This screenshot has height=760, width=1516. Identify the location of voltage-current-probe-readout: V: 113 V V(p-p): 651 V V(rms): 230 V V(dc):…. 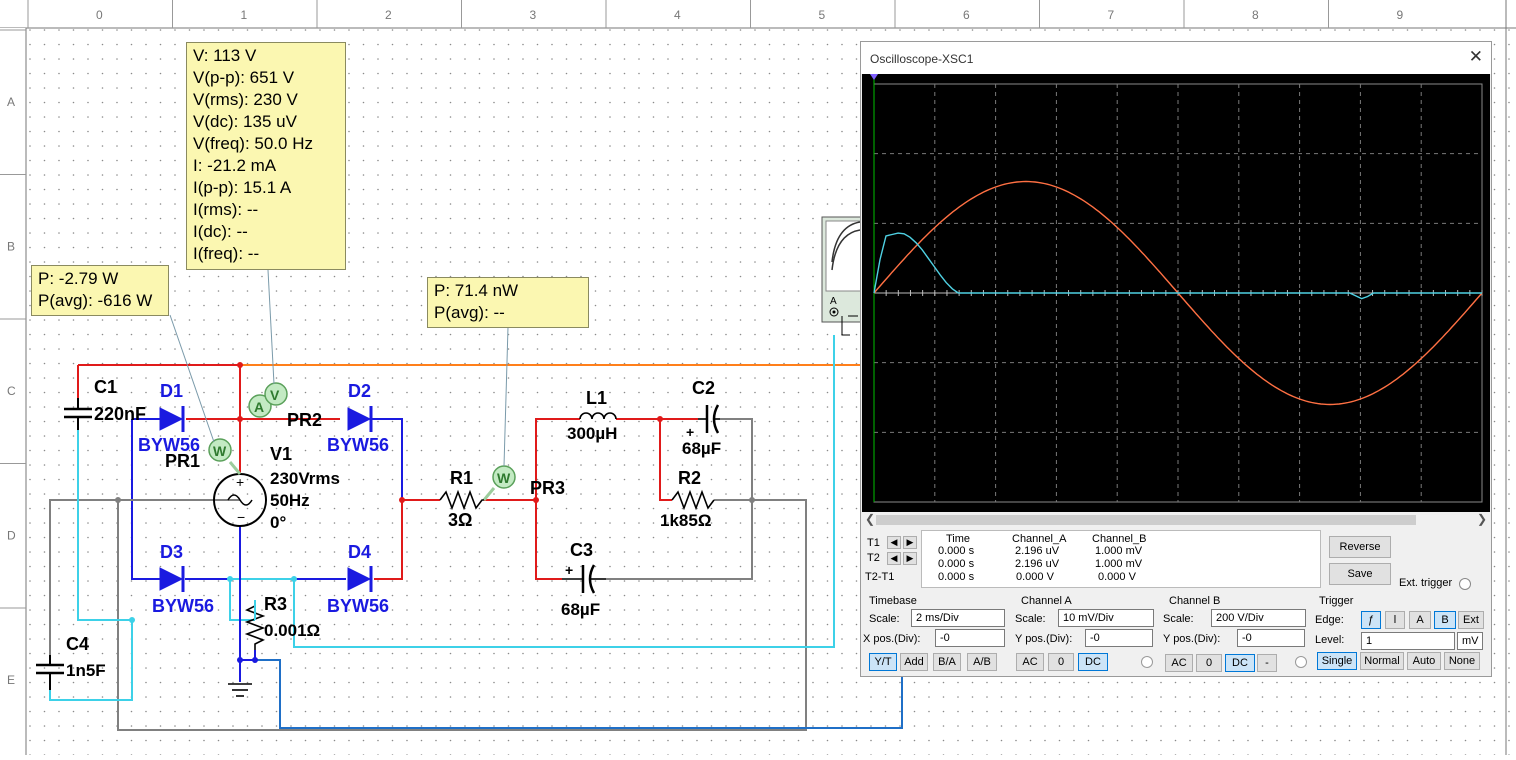
(266, 156).